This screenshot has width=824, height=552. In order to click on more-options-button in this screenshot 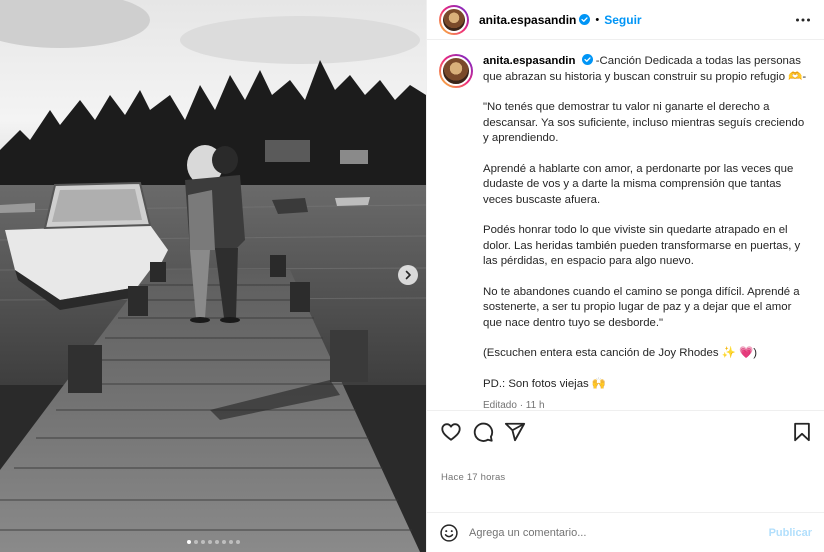, I will do `click(803, 20)`.